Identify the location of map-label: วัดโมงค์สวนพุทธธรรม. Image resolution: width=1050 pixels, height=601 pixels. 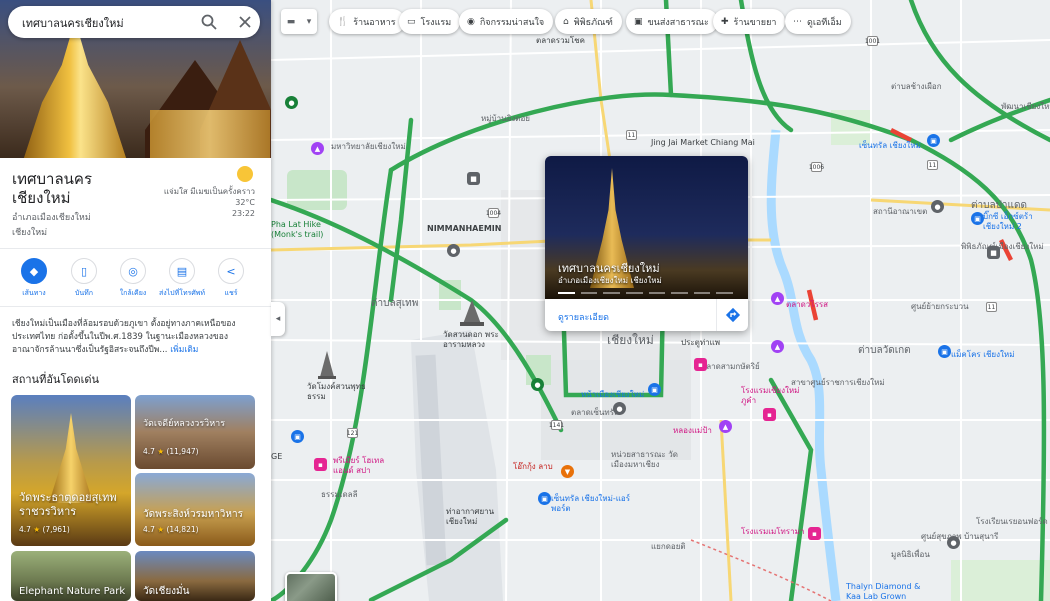
(337, 392).